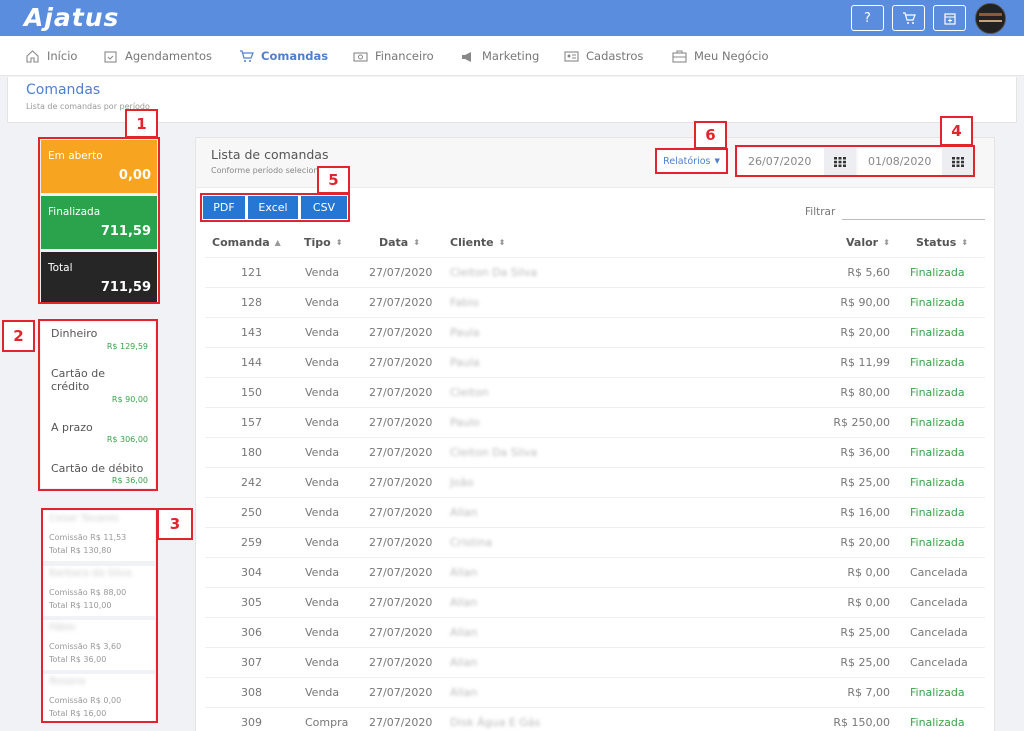 This screenshot has width=1024, height=731. What do you see at coordinates (251, 542) in the screenshot?
I see `cell-id: 259` at bounding box center [251, 542].